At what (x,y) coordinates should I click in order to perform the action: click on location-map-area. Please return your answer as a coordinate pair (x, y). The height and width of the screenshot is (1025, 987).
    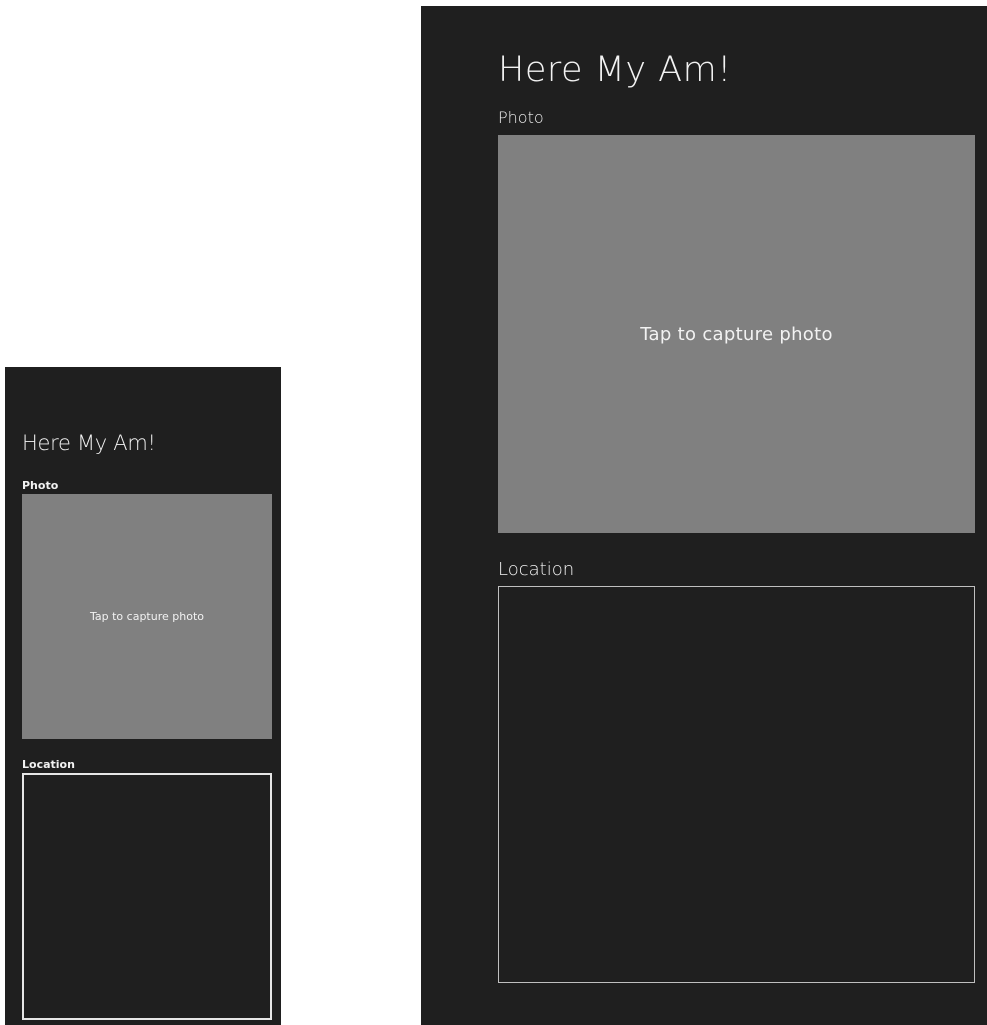
    Looking at the image, I should click on (147, 896).